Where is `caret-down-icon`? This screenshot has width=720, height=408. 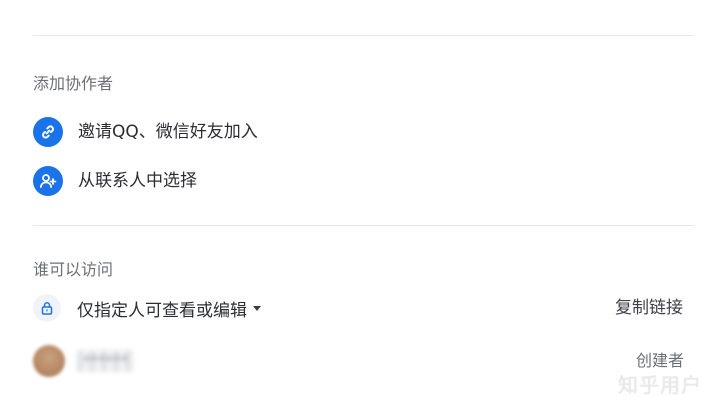 caret-down-icon is located at coordinates (257, 308).